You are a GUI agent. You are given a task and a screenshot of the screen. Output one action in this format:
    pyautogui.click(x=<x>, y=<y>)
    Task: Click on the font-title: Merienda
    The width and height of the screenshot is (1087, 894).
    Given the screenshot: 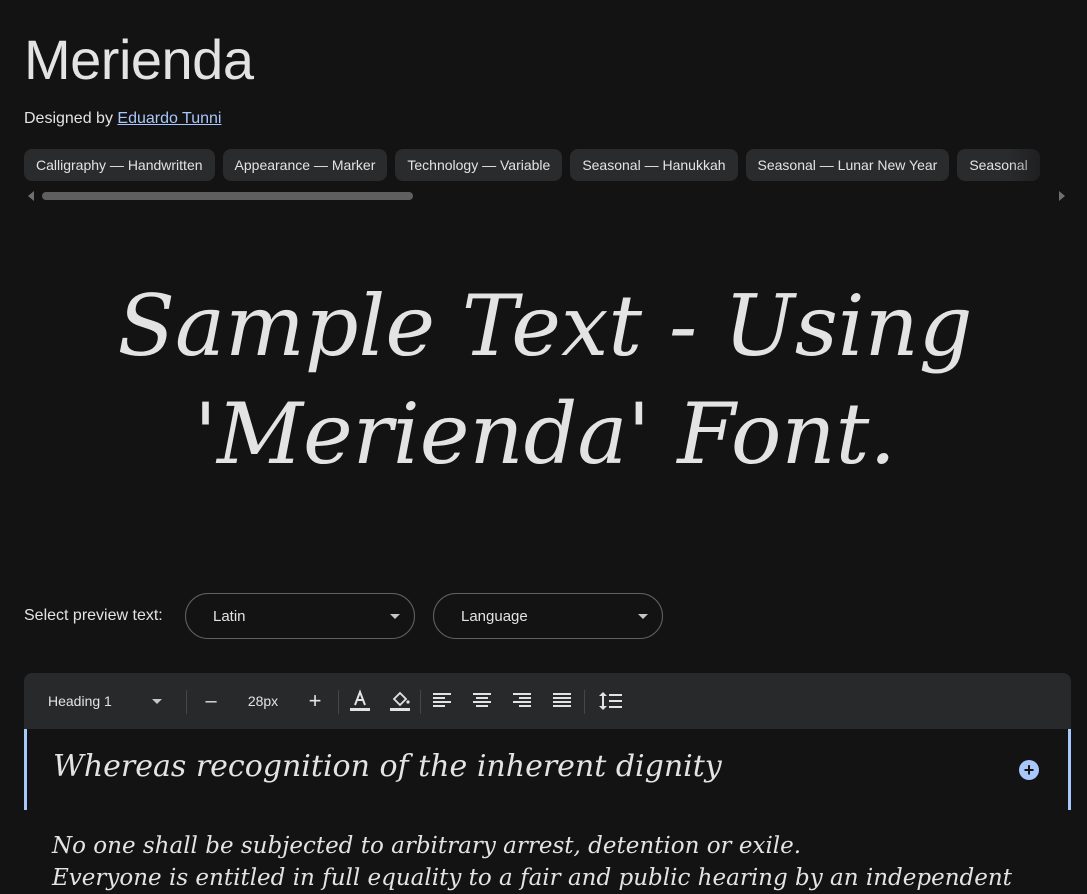 What is the action you would take?
    pyautogui.click(x=139, y=59)
    